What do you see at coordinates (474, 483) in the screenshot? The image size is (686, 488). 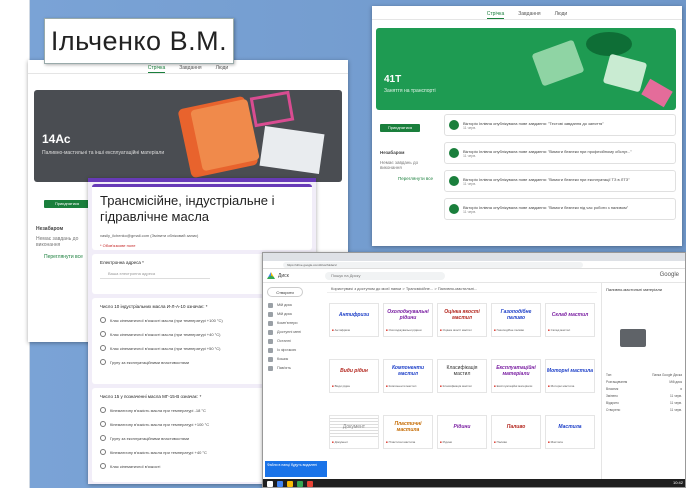 I see `taskbar: 10:42` at bounding box center [474, 483].